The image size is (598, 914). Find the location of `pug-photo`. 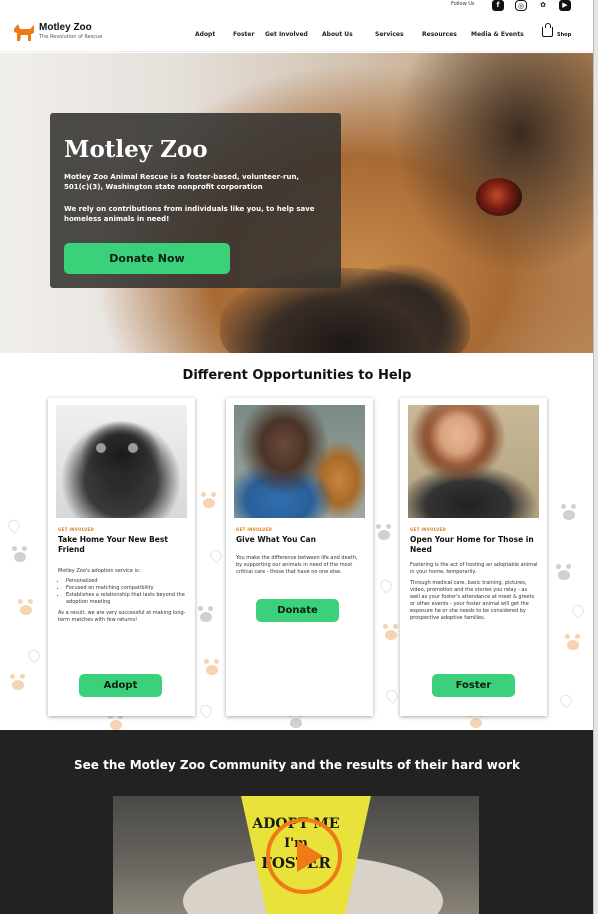

pug-photo is located at coordinates (121, 461).